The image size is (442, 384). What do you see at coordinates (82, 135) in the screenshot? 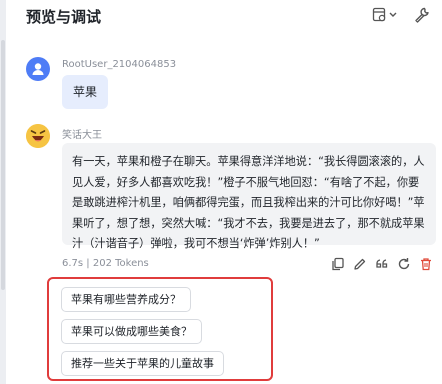
I see `bot-name: 笑话大王` at bounding box center [82, 135].